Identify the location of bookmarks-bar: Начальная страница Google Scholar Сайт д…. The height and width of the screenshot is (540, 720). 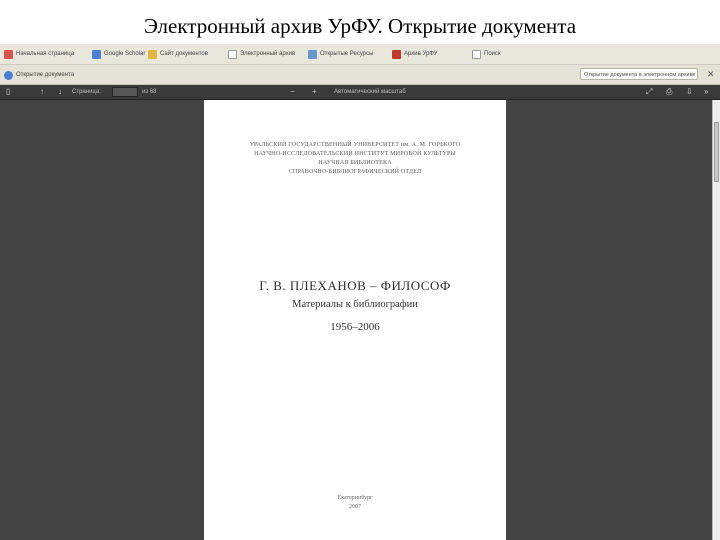
(360, 54).